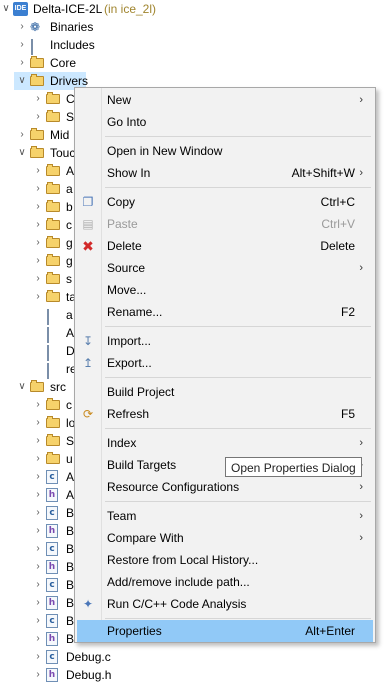 Image resolution: width=386 pixels, height=684 pixels. I want to click on tree-row-touch: ∨ Touc, so click(40, 153).